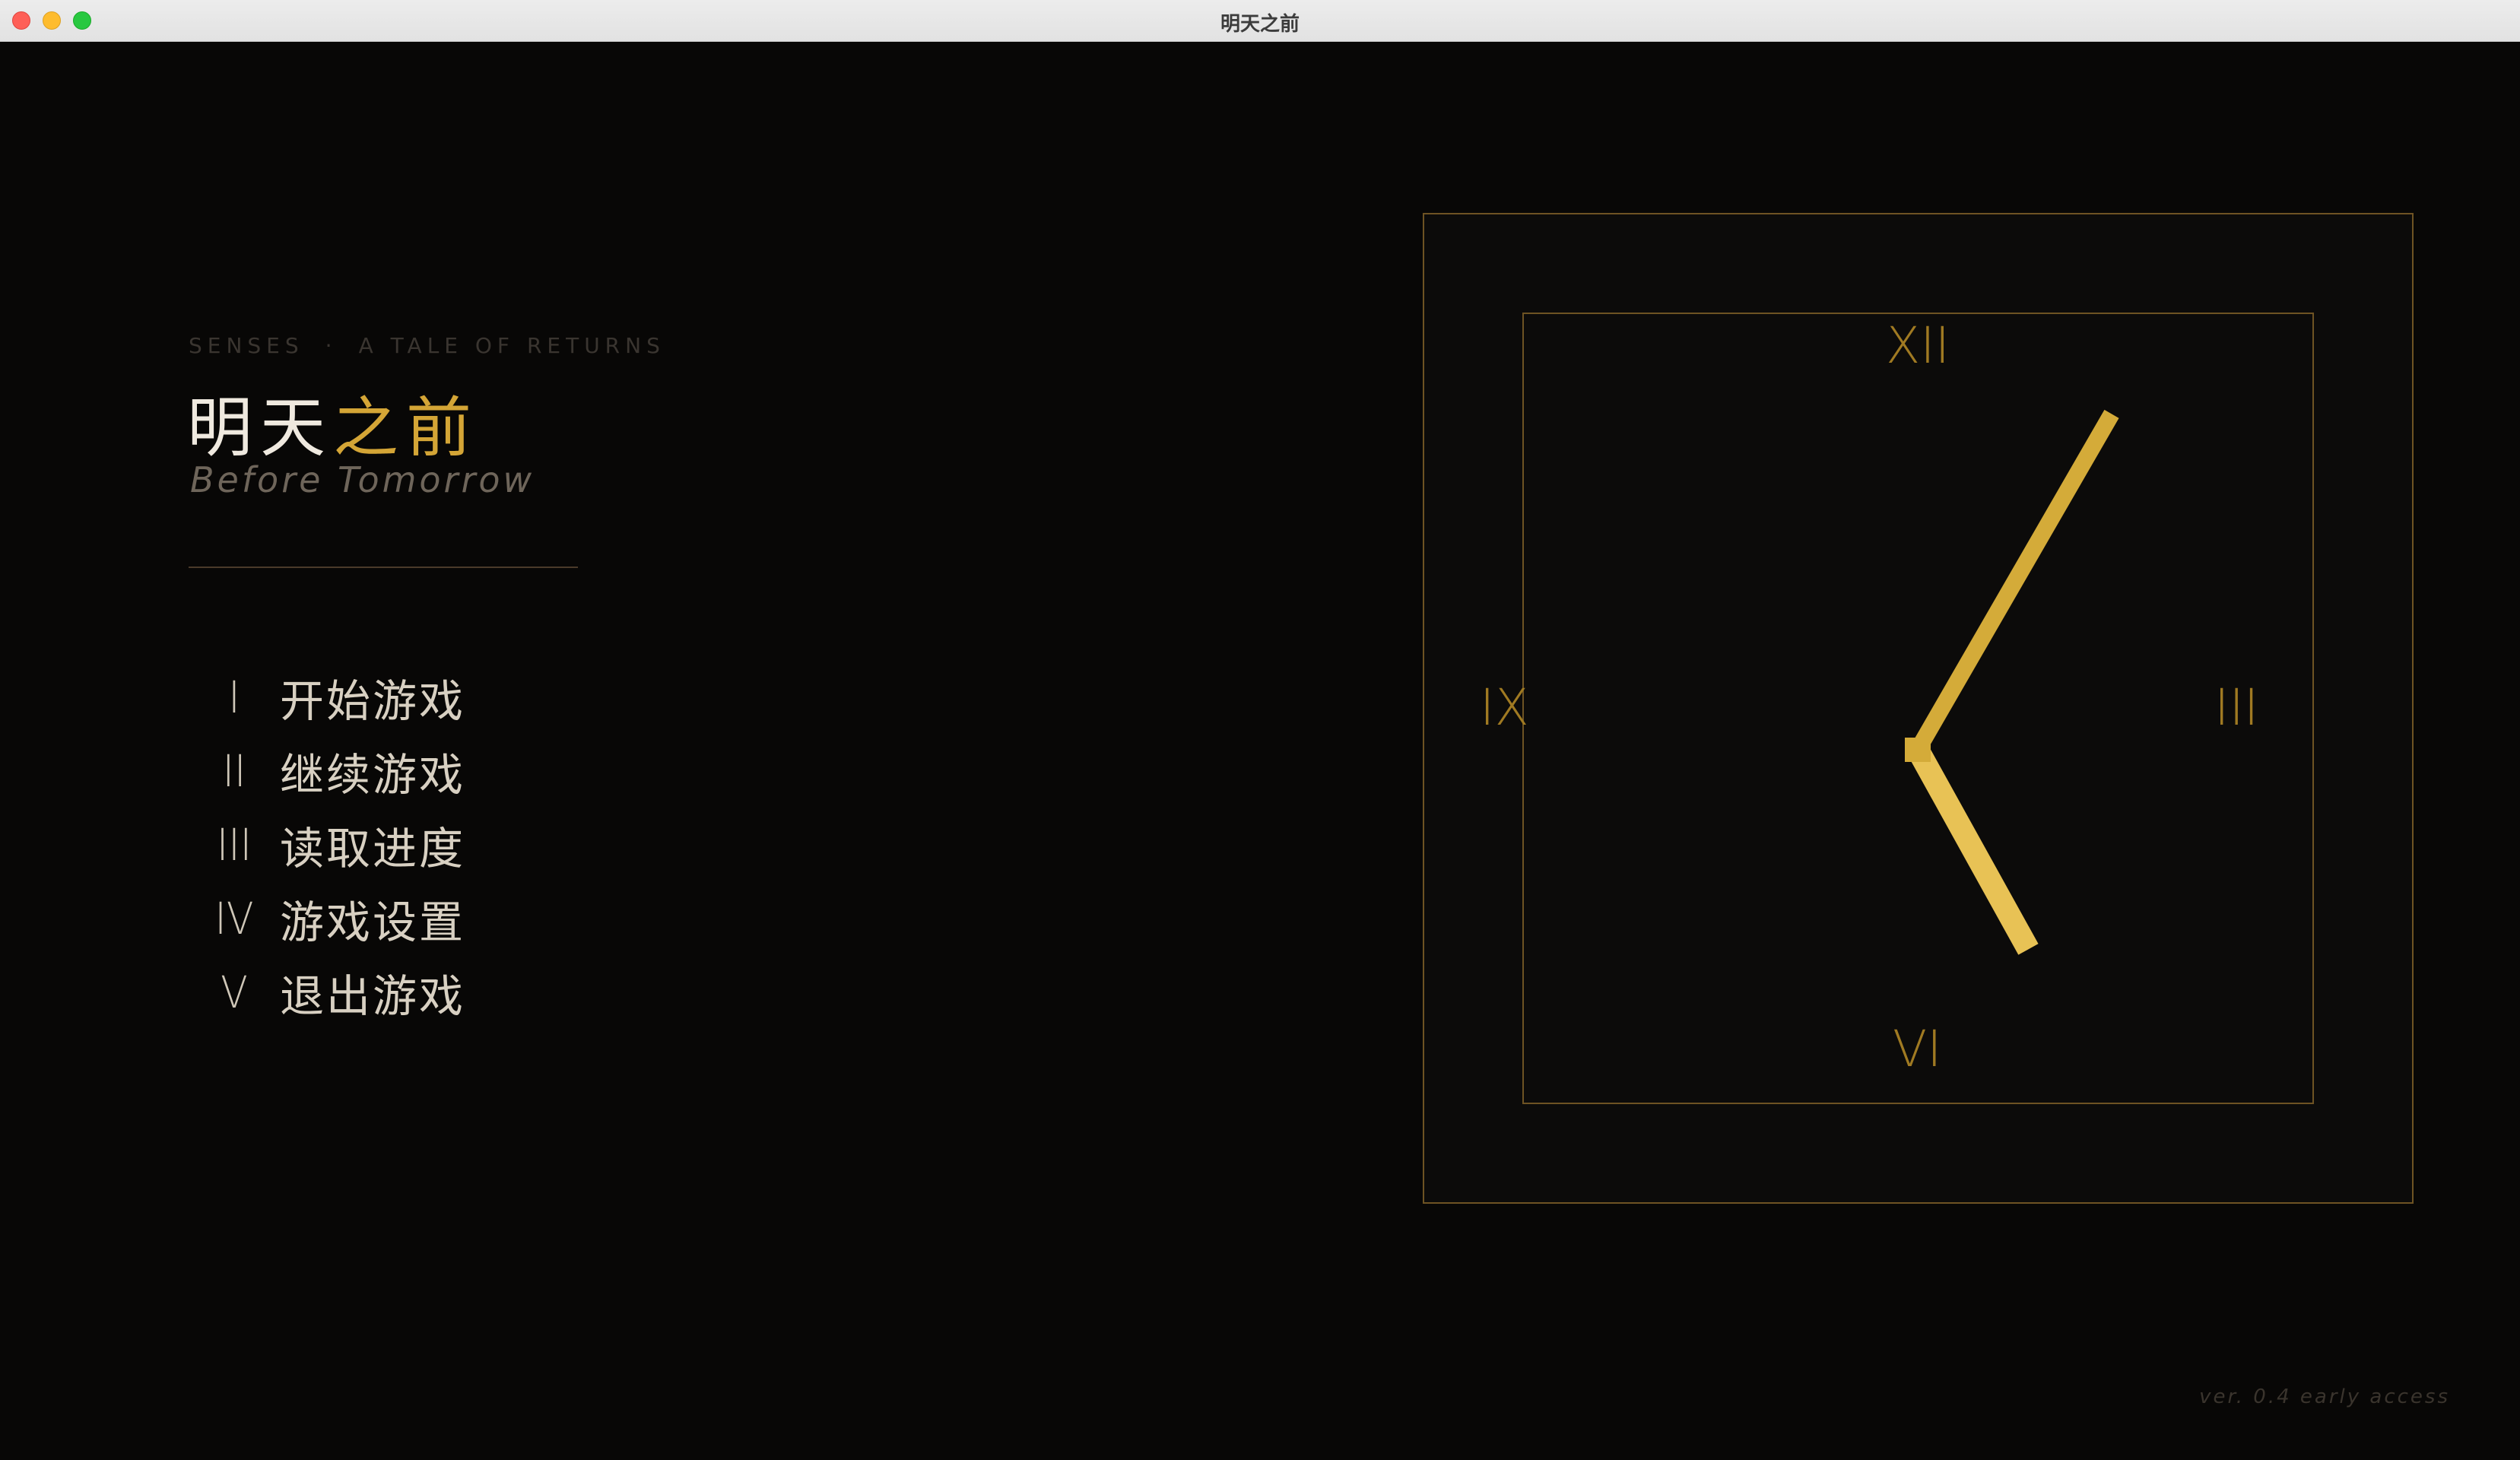 This screenshot has height=1460, width=2520. Describe the element at coordinates (373, 996) in the screenshot. I see `menu-label: 退出游戏` at that location.